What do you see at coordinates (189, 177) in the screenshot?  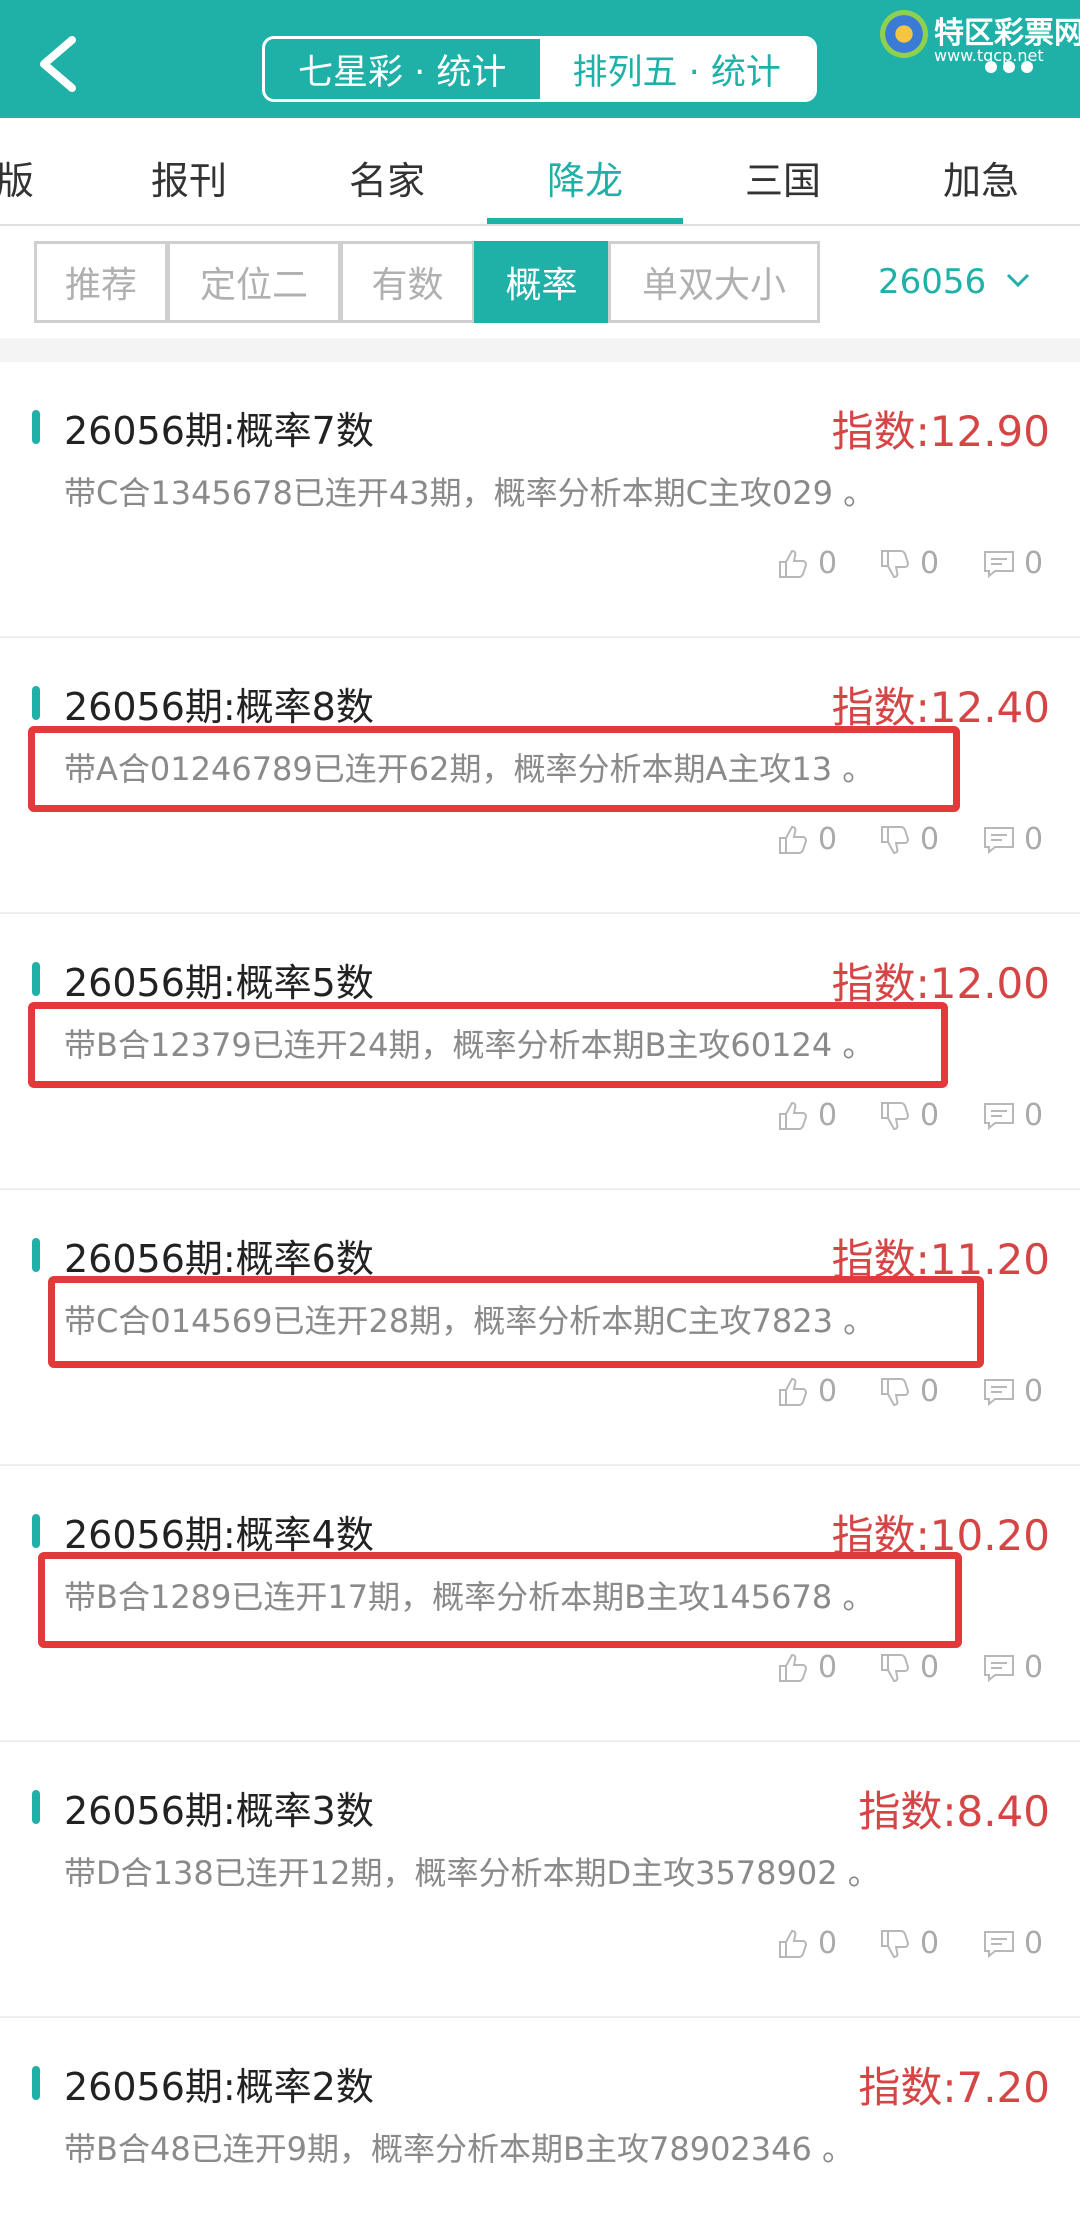 I see `tab-baokan: 报刊` at bounding box center [189, 177].